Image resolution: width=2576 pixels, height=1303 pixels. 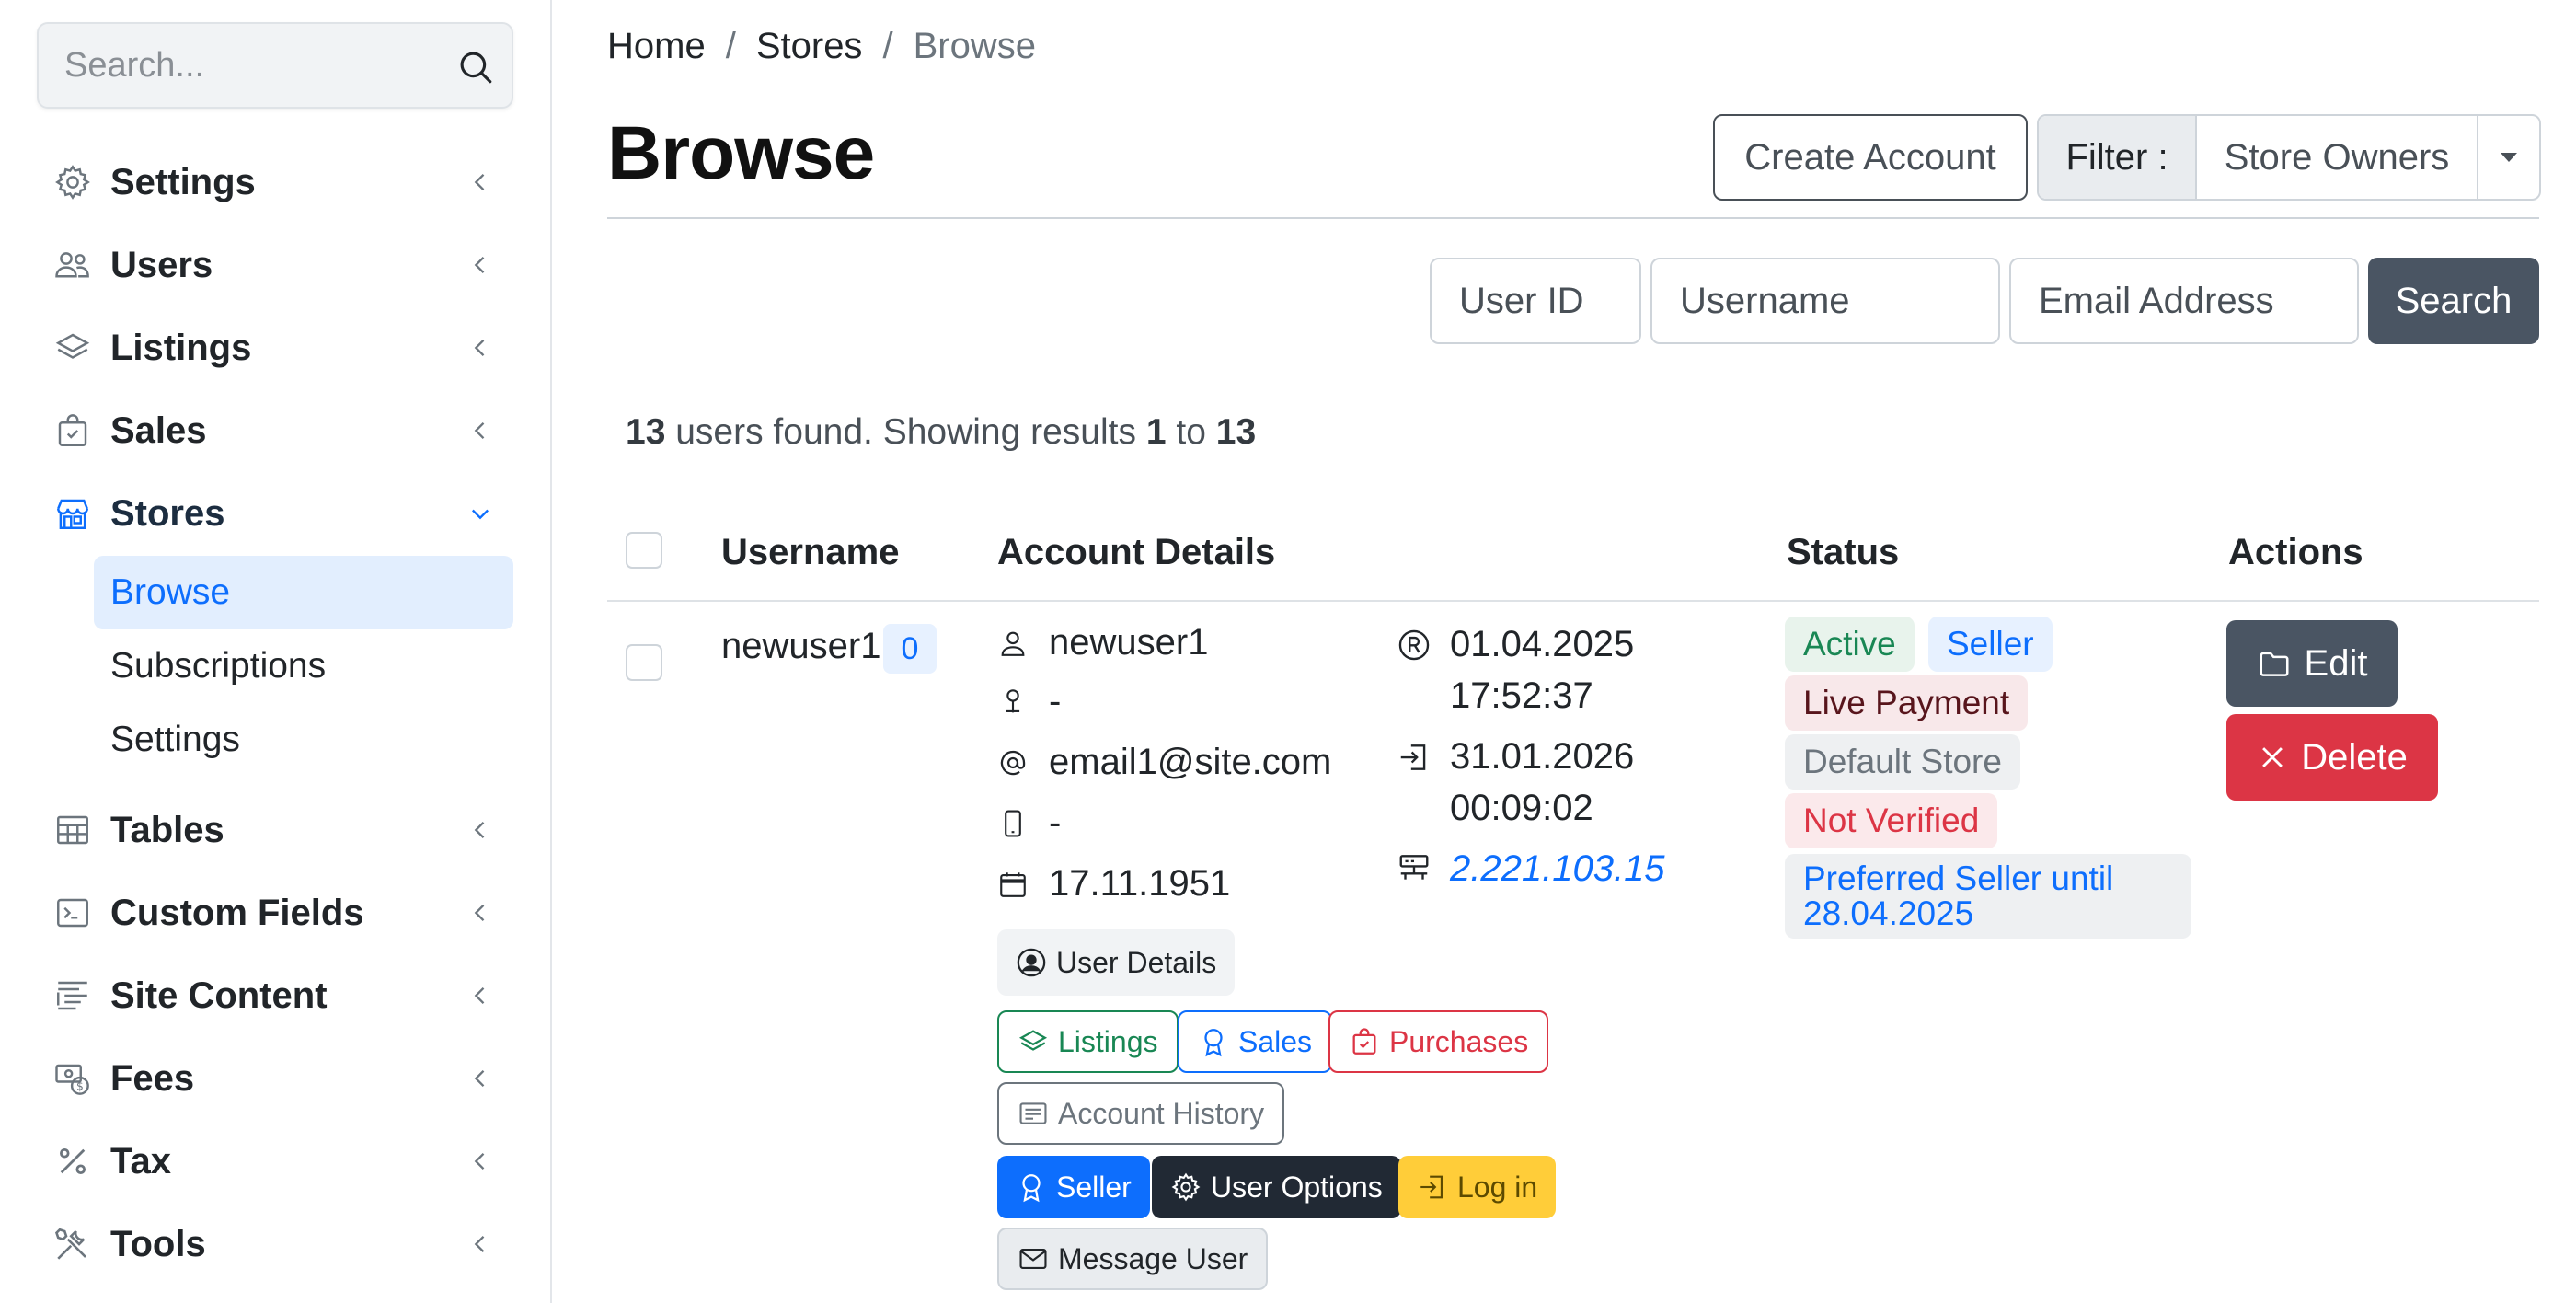 I want to click on sidebar-subitem-settings: Settings, so click(x=303, y=740).